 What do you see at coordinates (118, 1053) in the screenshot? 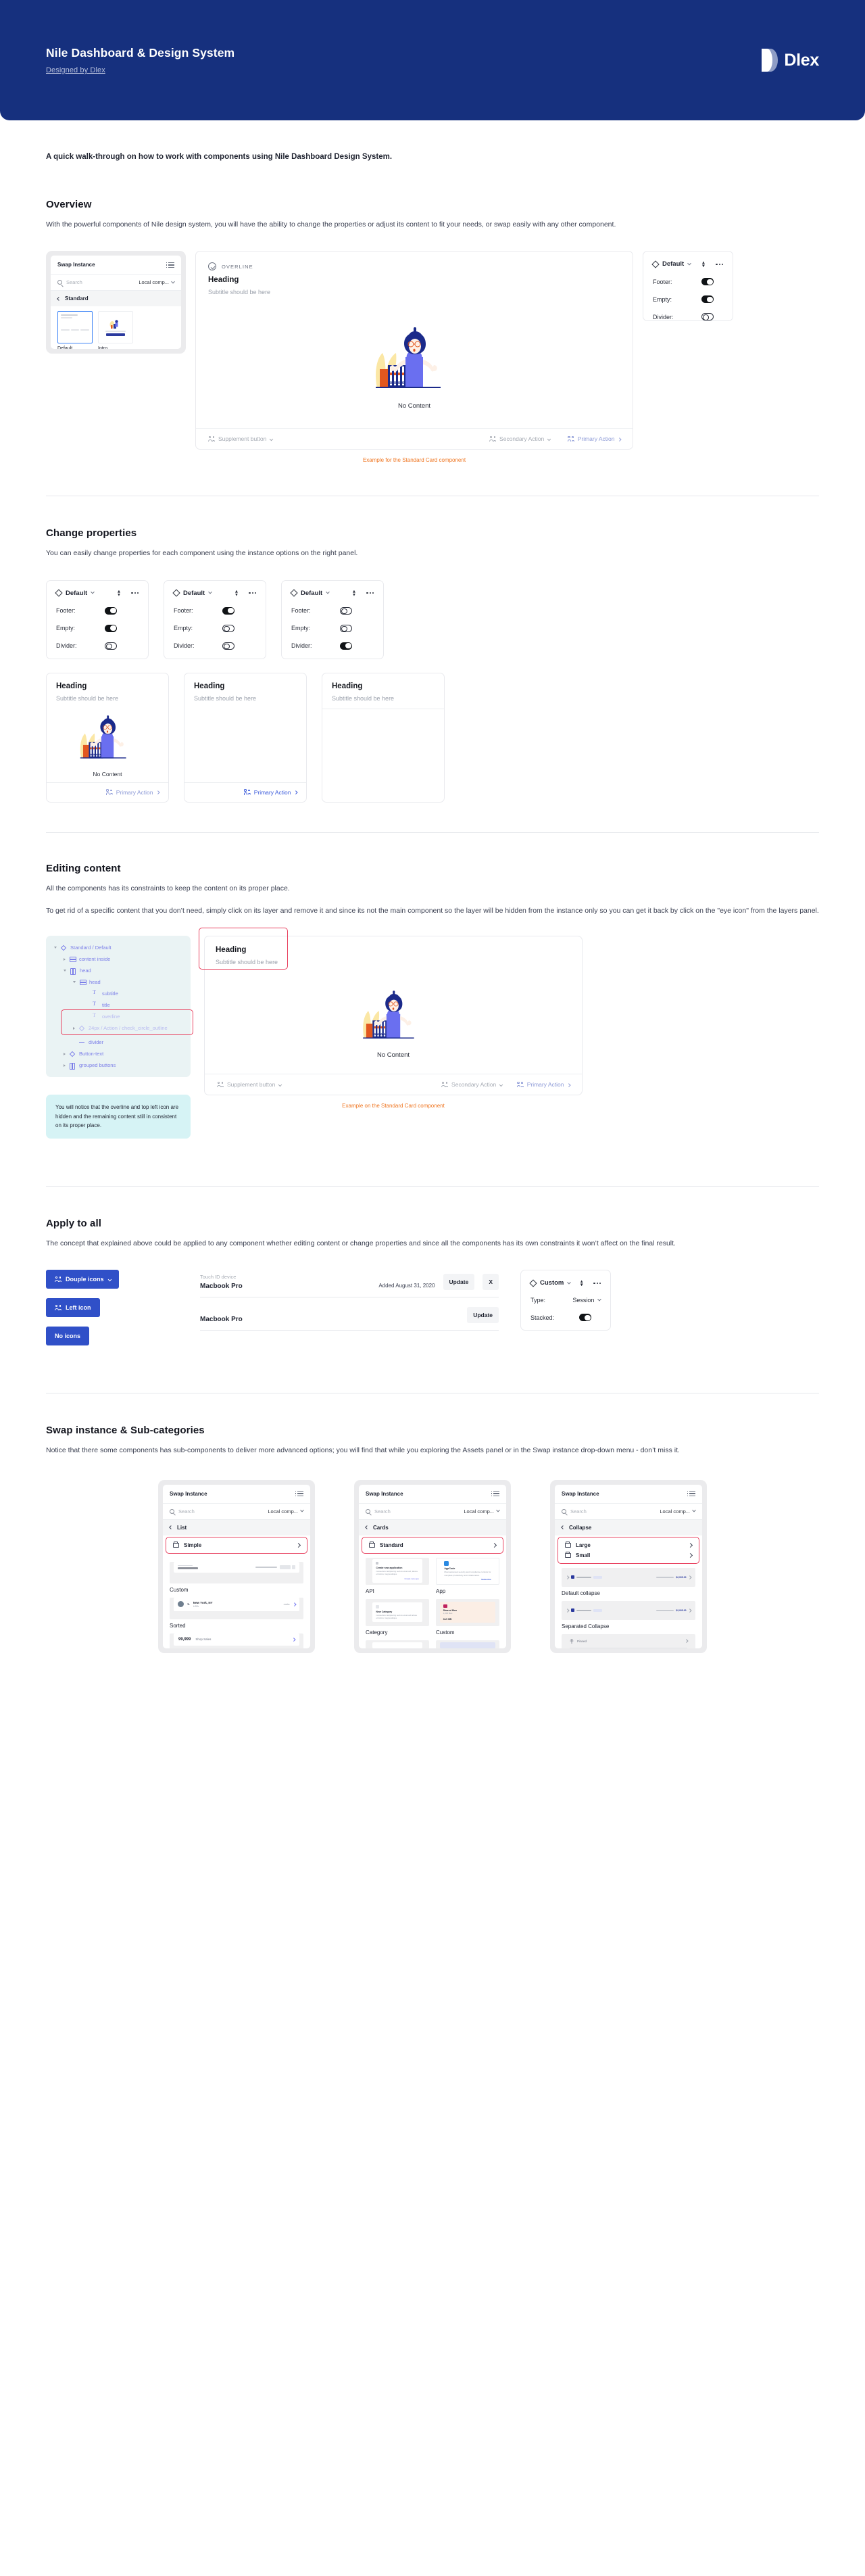
I see `layer-row: Button-text` at bounding box center [118, 1053].